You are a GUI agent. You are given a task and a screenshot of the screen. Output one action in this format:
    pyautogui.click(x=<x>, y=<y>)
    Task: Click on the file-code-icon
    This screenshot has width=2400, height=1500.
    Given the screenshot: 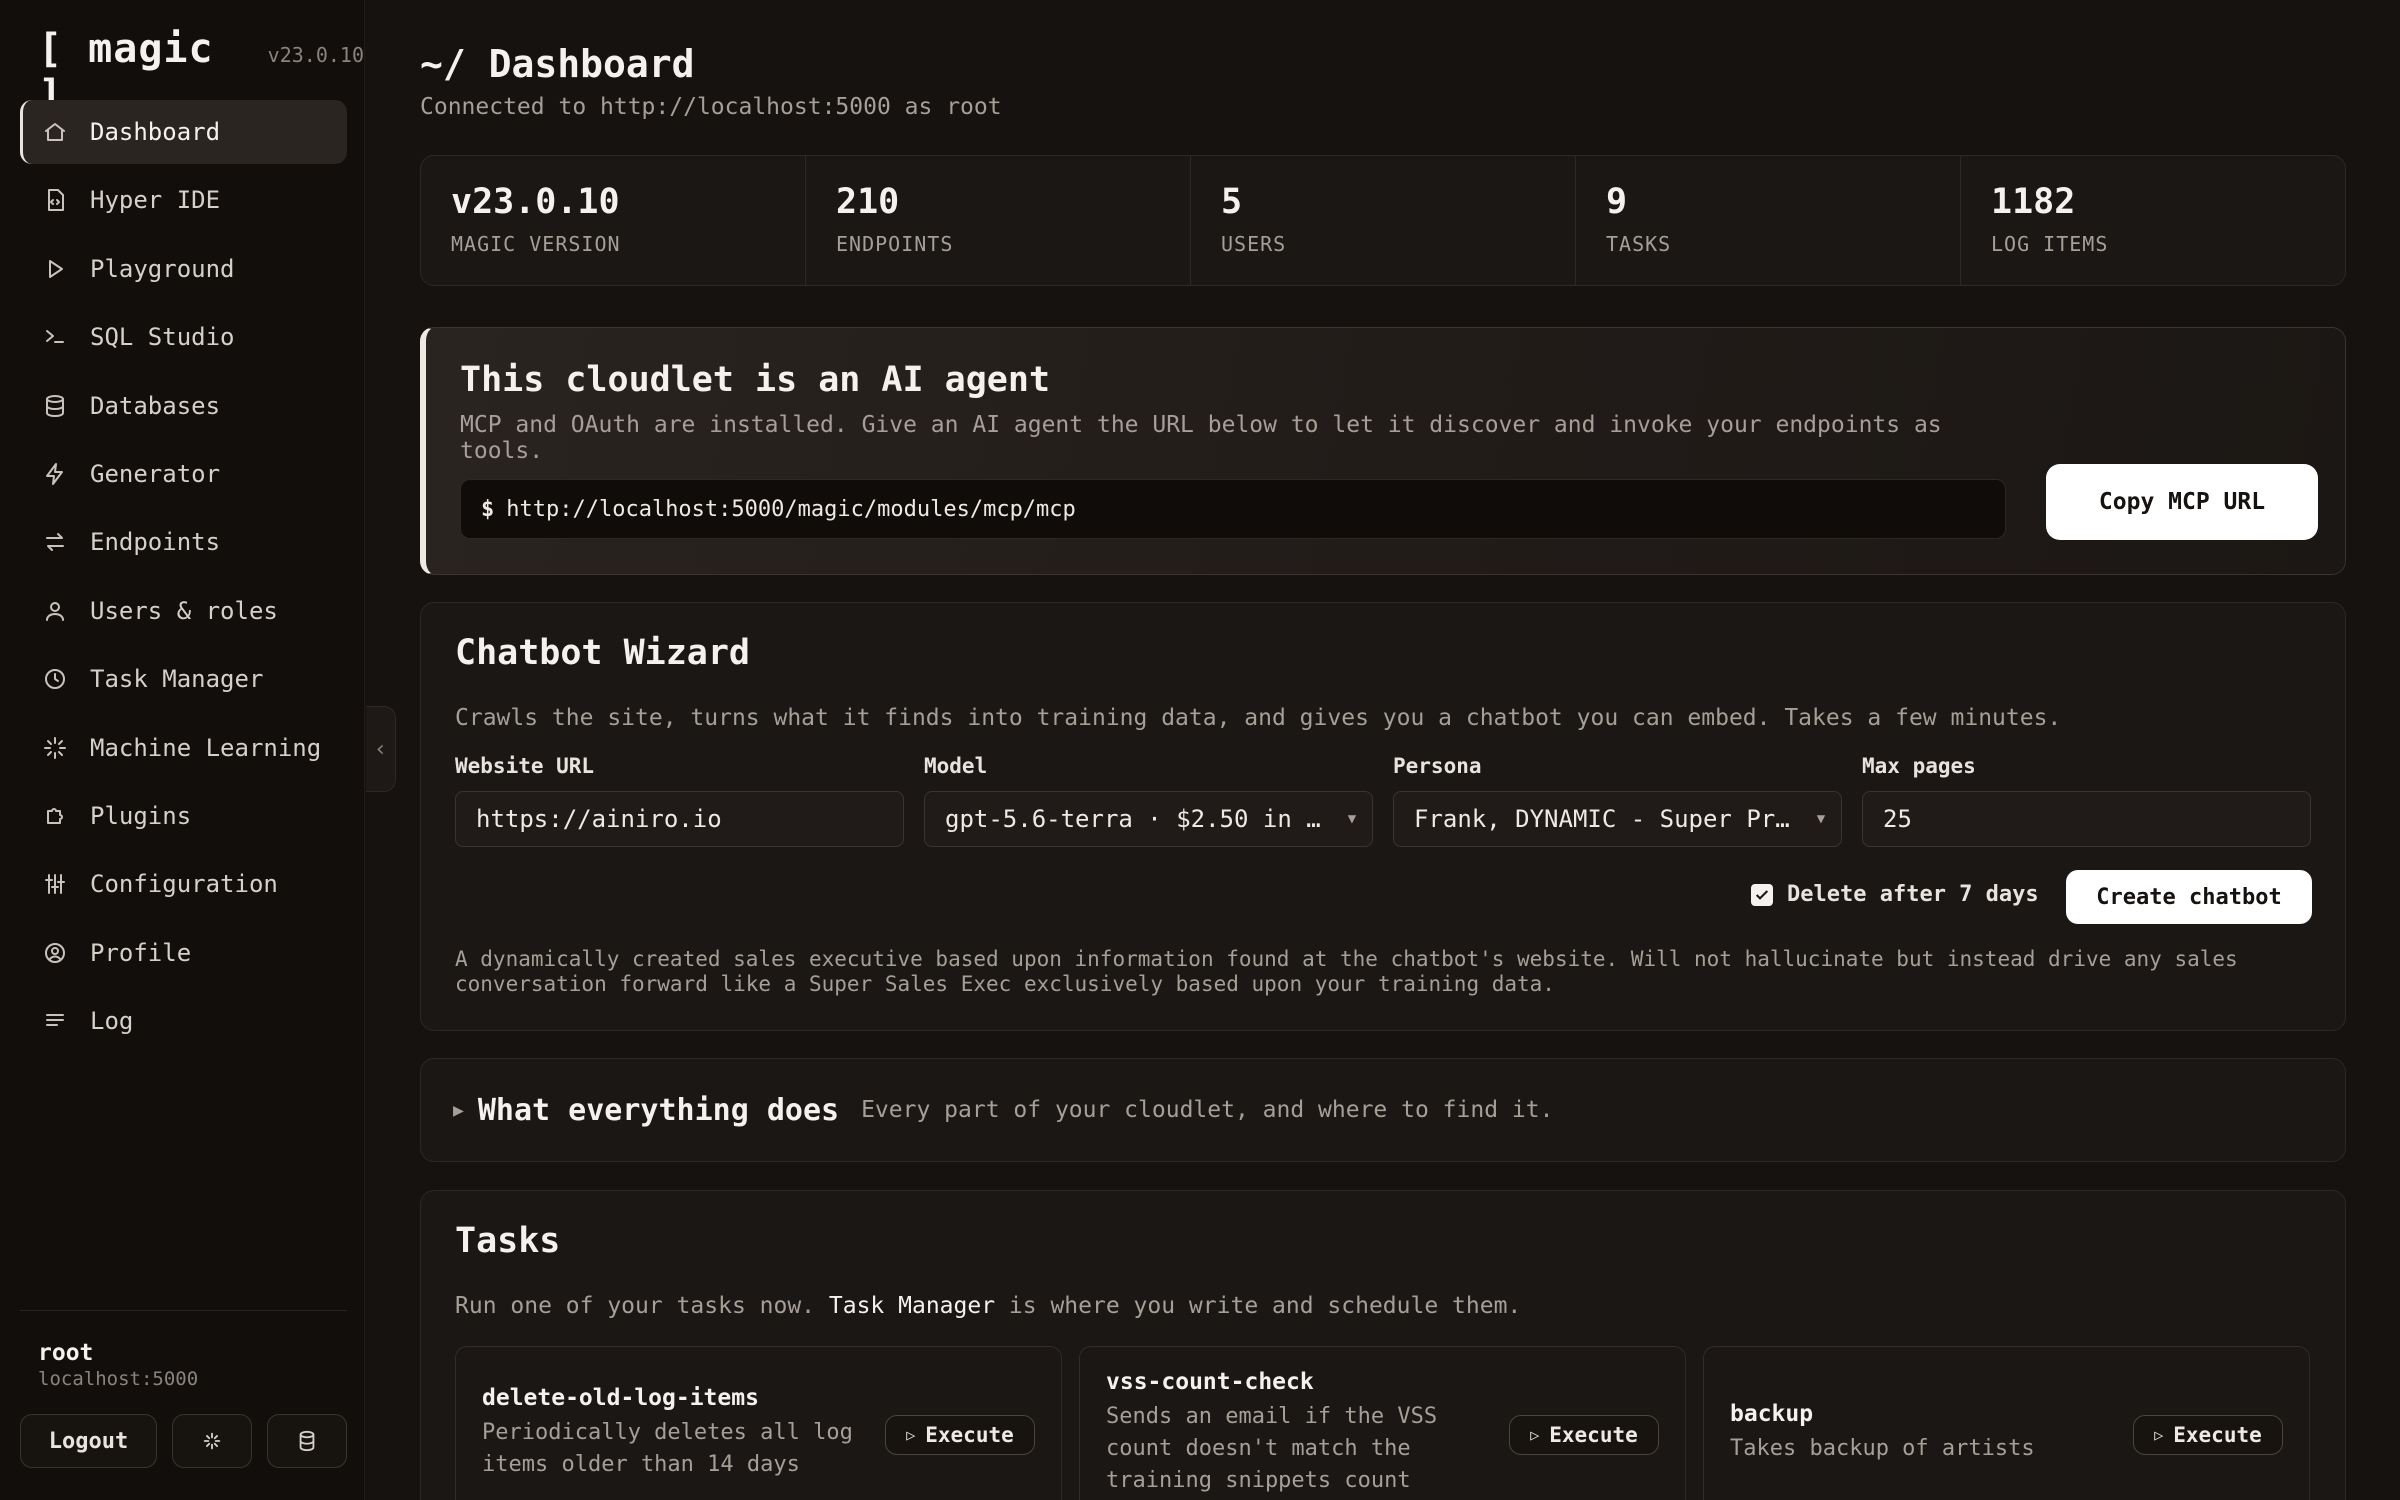 What is the action you would take?
    pyautogui.click(x=55, y=200)
    